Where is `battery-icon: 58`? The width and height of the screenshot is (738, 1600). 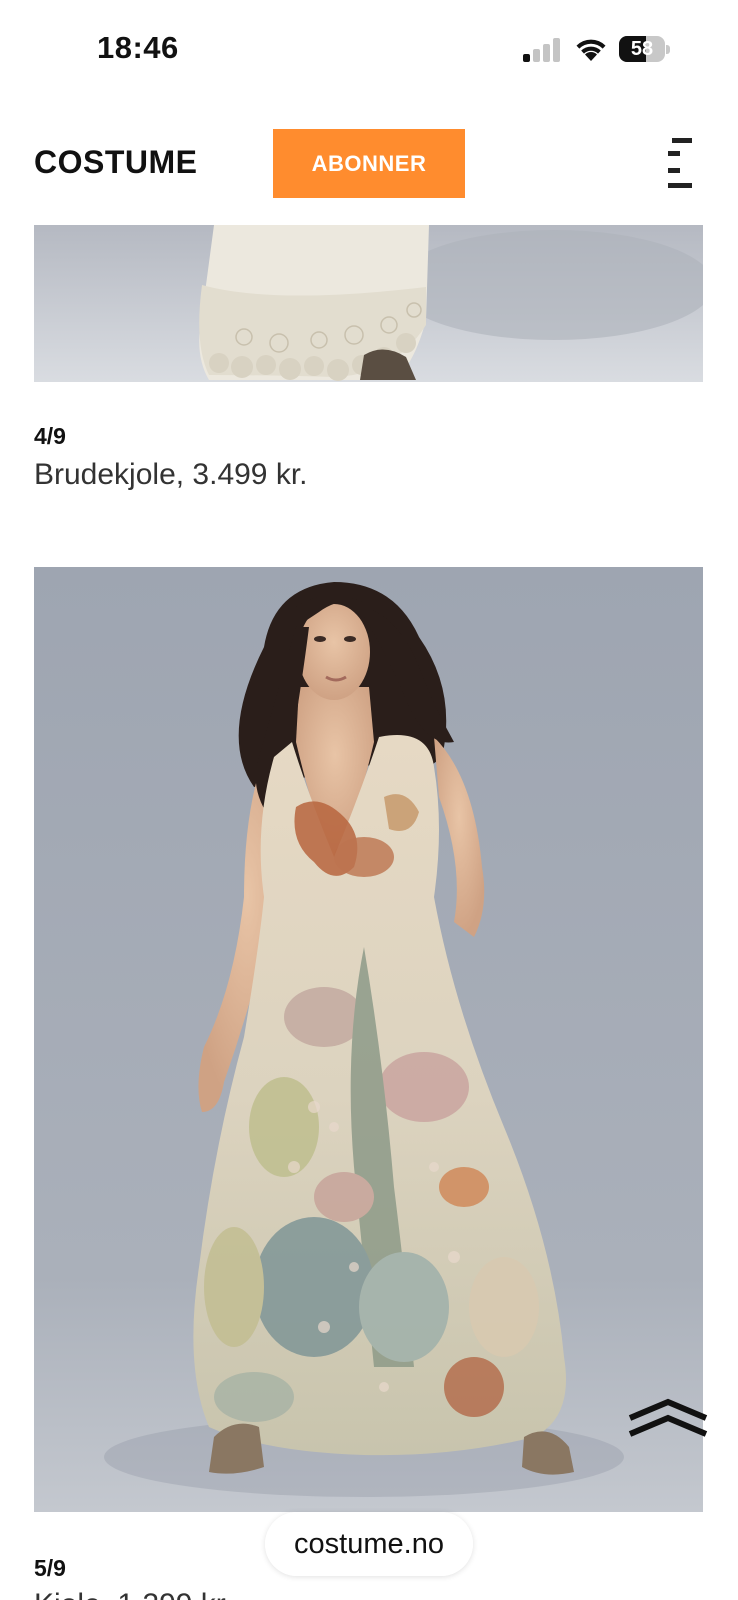
battery-icon: 58 is located at coordinates (644, 49).